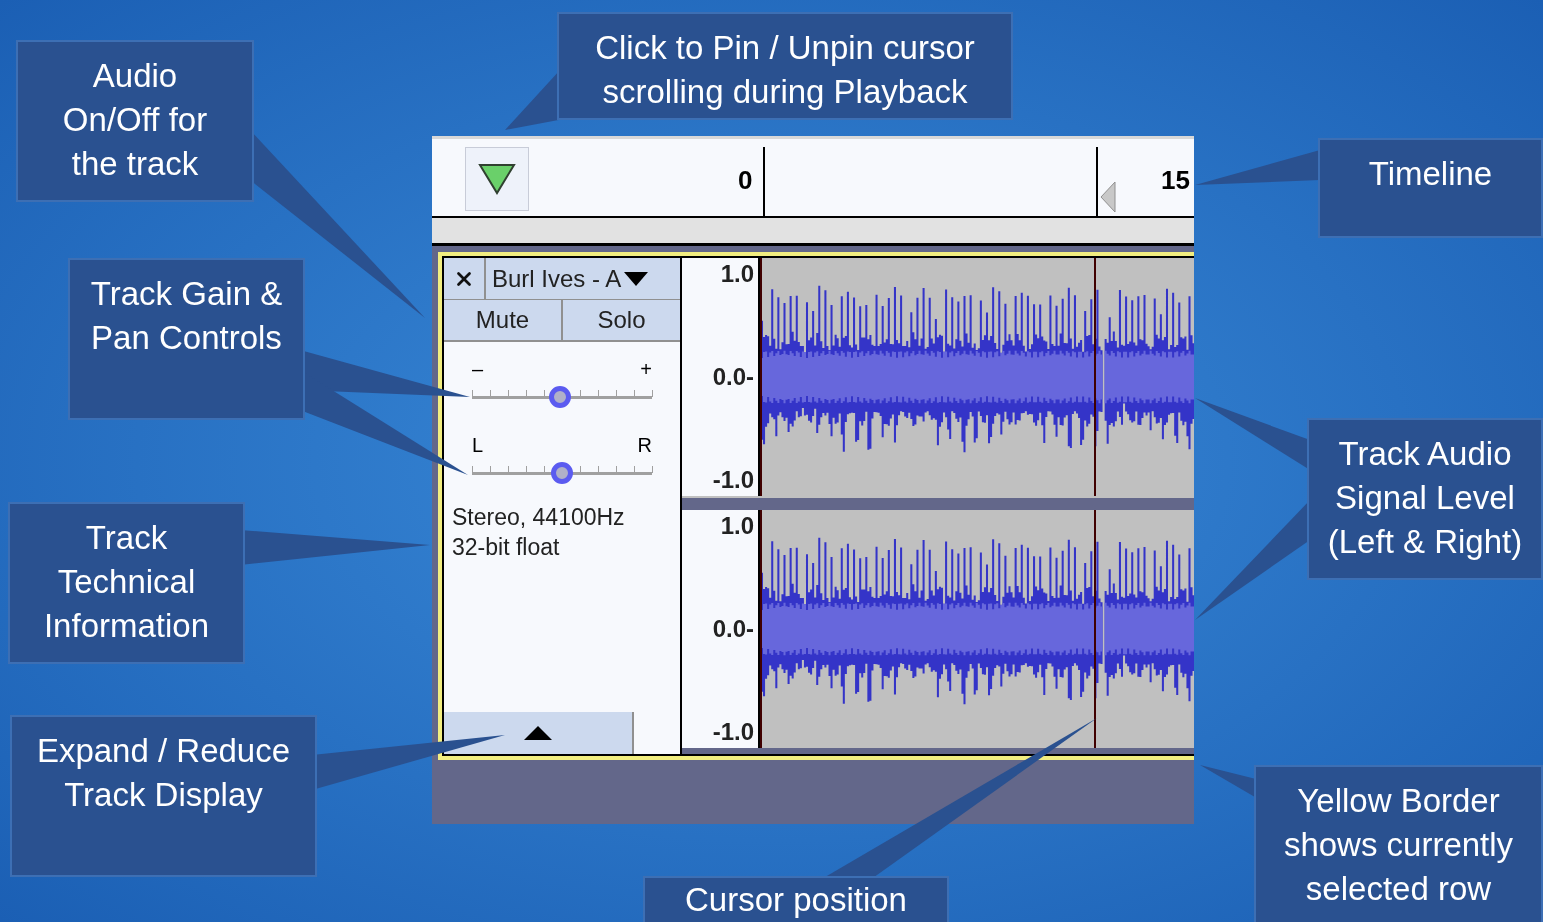  What do you see at coordinates (813, 177) in the screenshot?
I see `timeline-ruler: 0 15` at bounding box center [813, 177].